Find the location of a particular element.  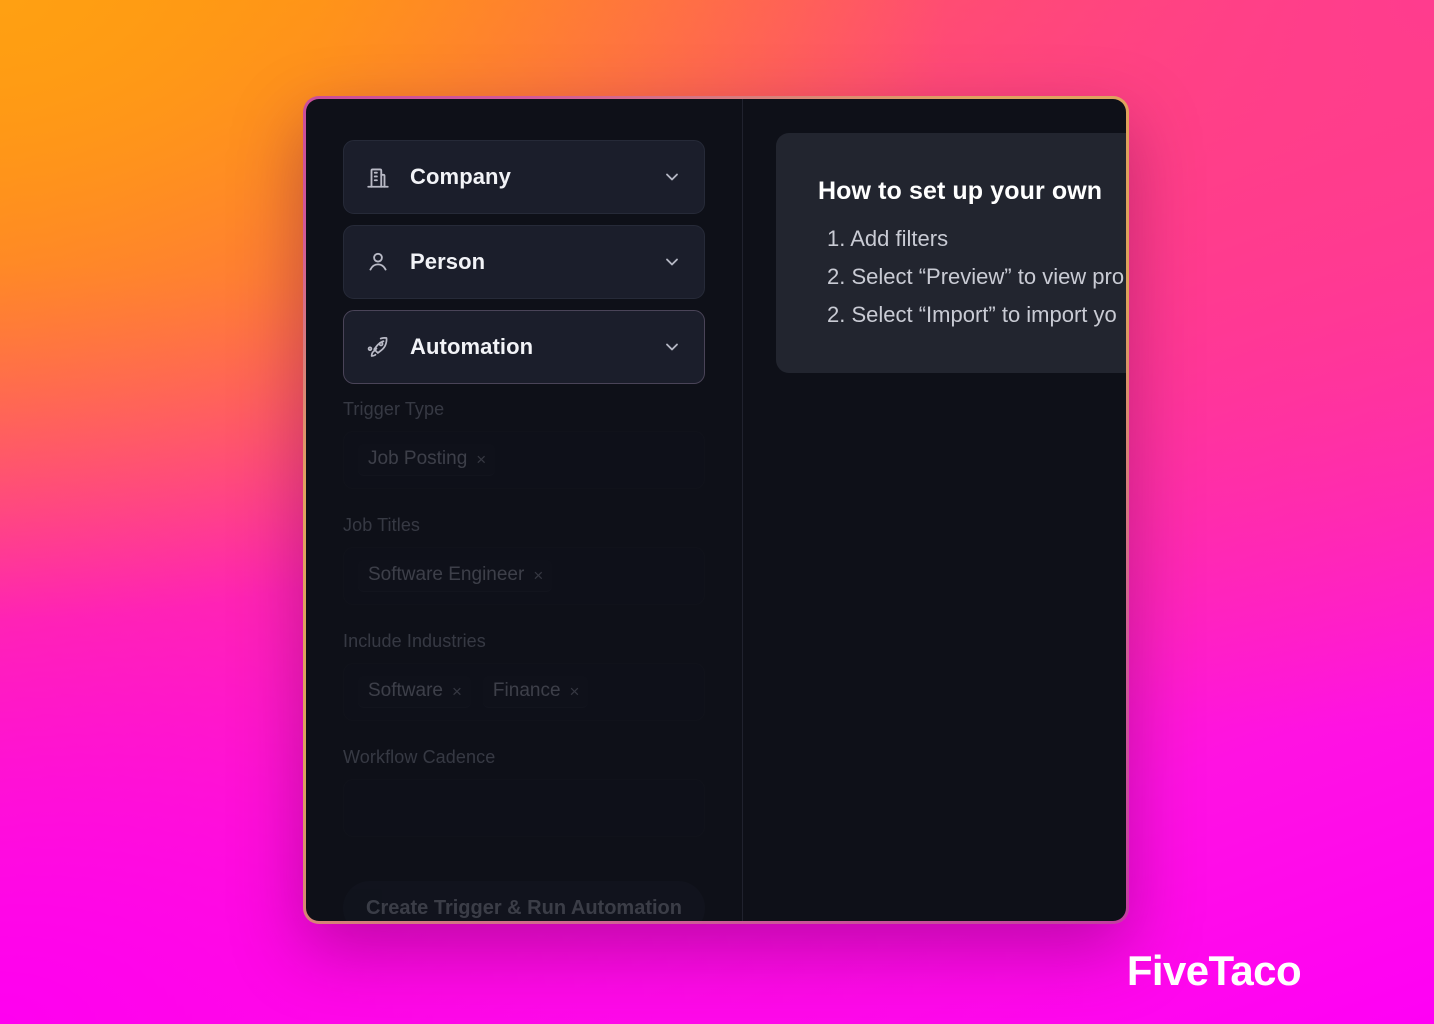

include-industries-input: Software × Finance × is located at coordinates (524, 692).